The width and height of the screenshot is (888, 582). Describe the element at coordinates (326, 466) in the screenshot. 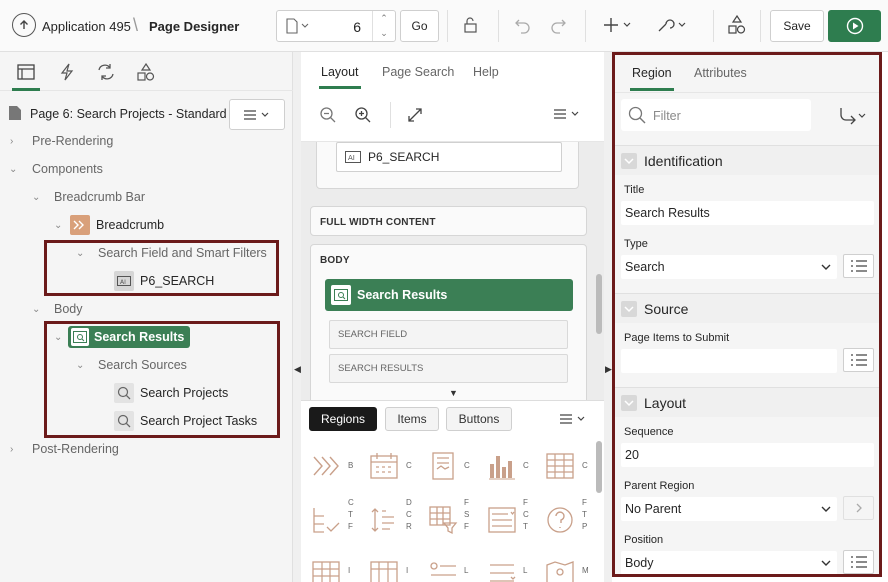

I see `breadcrumb-gallery-icon` at that location.